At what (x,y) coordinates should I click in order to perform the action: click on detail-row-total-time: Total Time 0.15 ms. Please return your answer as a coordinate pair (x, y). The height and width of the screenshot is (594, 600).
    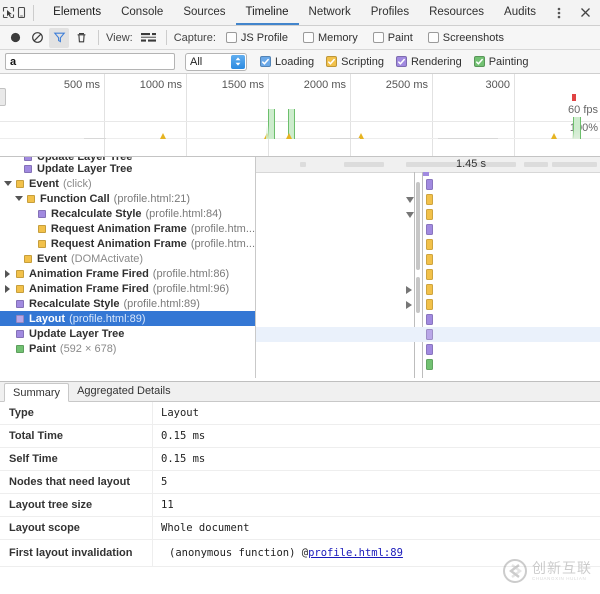
    Looking at the image, I should click on (300, 436).